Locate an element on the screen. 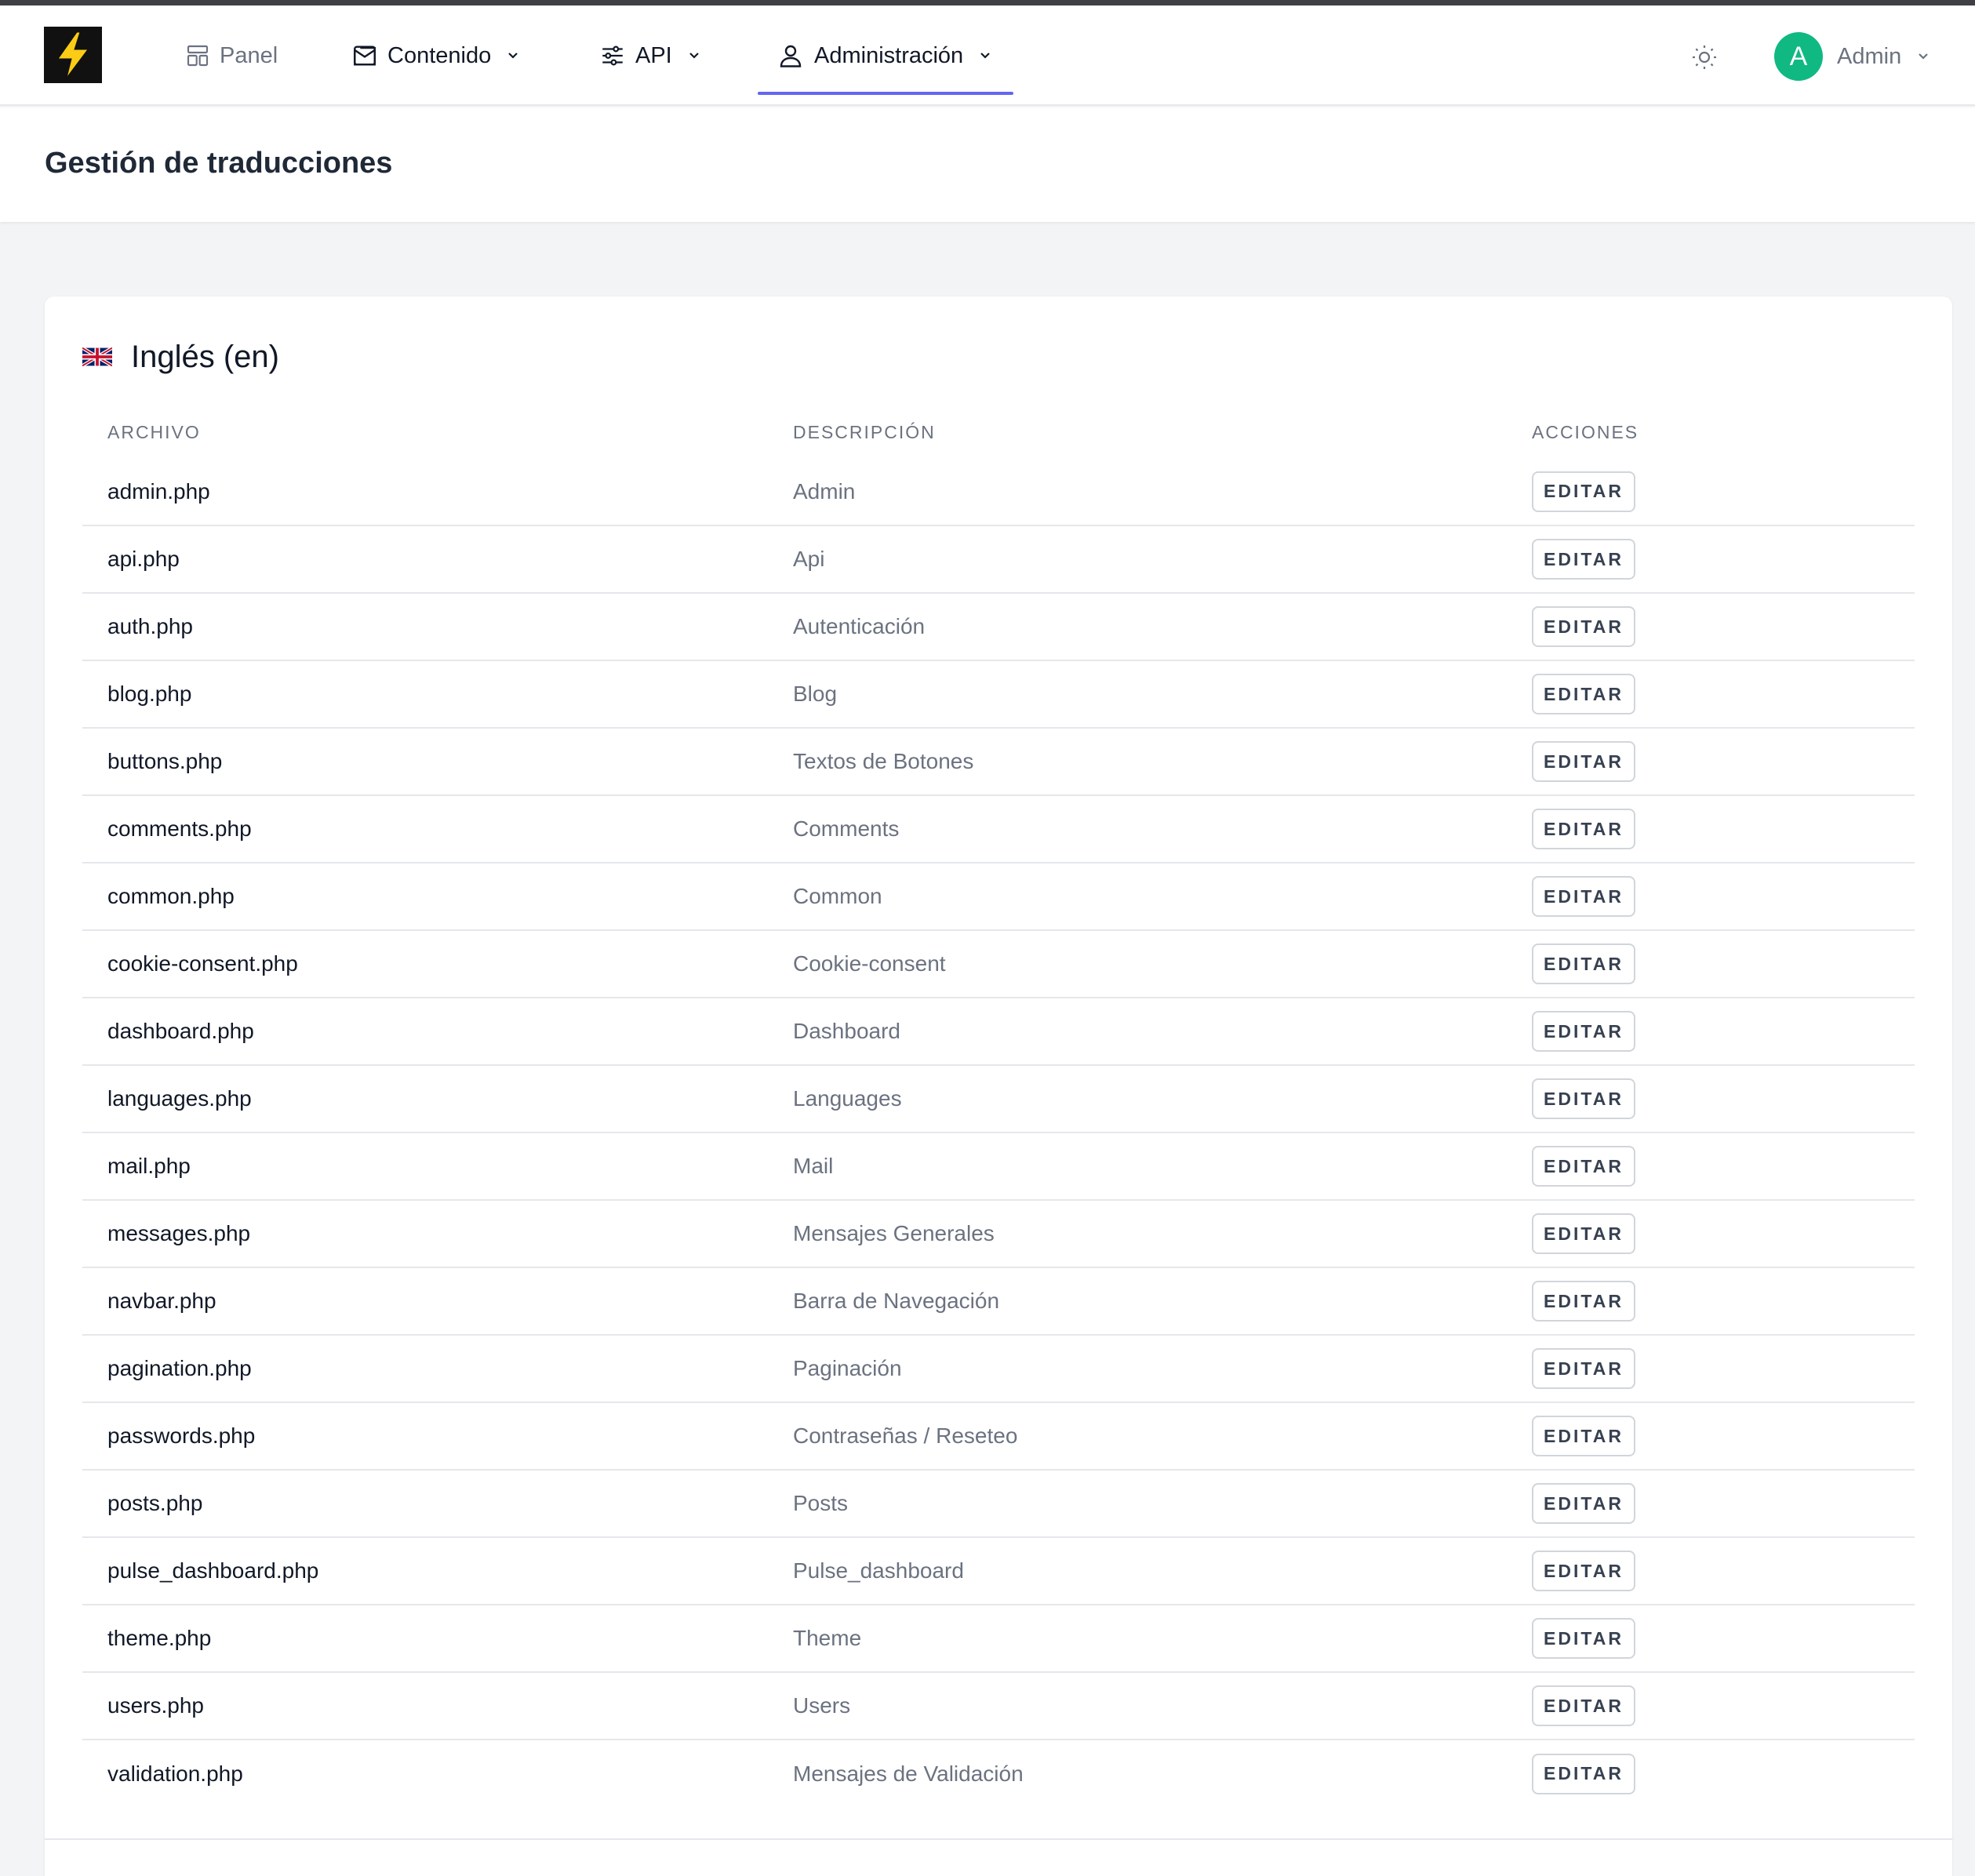  table-row: auth.php Autenticación EDITAR is located at coordinates (998, 627).